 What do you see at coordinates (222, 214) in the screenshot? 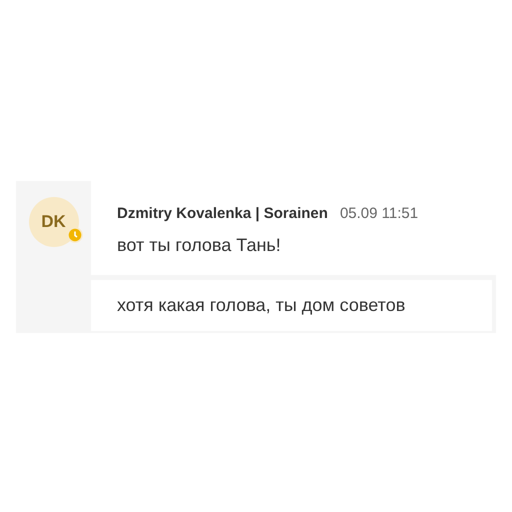
I see `author-name: Dzmitry Kovalenka | Sorainen` at bounding box center [222, 214].